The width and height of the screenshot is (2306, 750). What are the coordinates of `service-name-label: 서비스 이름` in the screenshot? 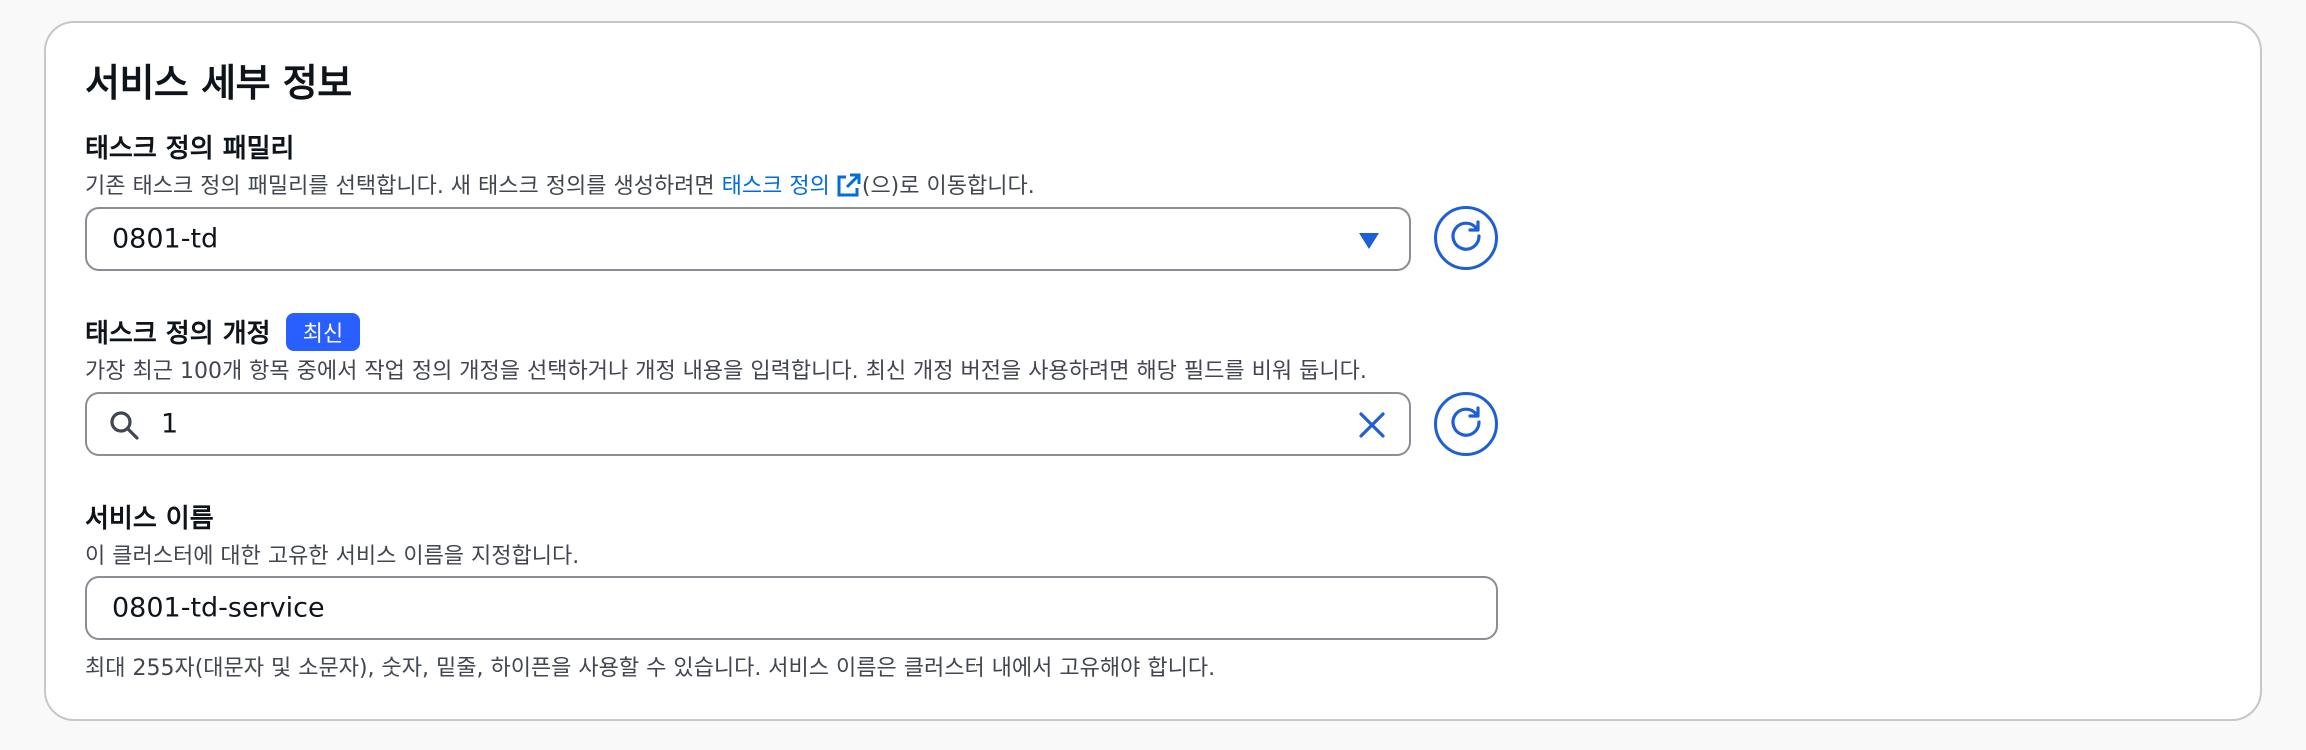 It's located at (149, 519).